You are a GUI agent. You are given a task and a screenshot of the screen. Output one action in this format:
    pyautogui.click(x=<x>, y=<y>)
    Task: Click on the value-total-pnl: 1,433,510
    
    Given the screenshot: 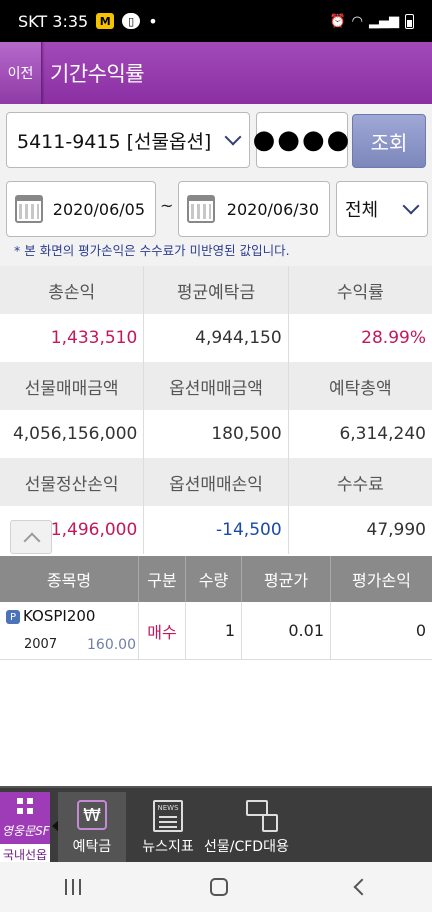 What is the action you would take?
    pyautogui.click(x=72, y=338)
    